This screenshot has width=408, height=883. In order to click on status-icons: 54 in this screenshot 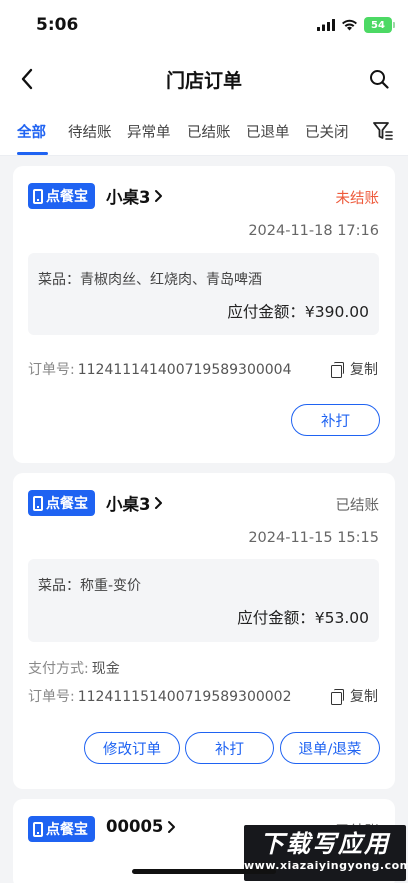, I will do `click(356, 25)`.